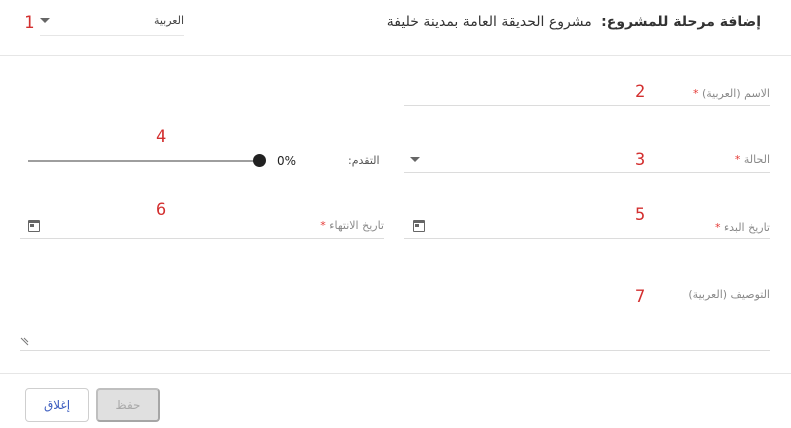 The height and width of the screenshot is (428, 791). I want to click on resize-handle-icon, so click(24, 341).